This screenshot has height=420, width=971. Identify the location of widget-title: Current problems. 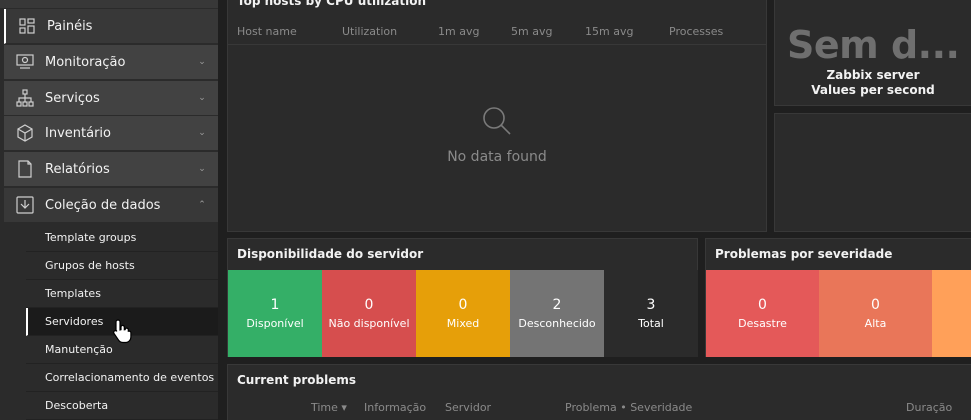
(297, 380).